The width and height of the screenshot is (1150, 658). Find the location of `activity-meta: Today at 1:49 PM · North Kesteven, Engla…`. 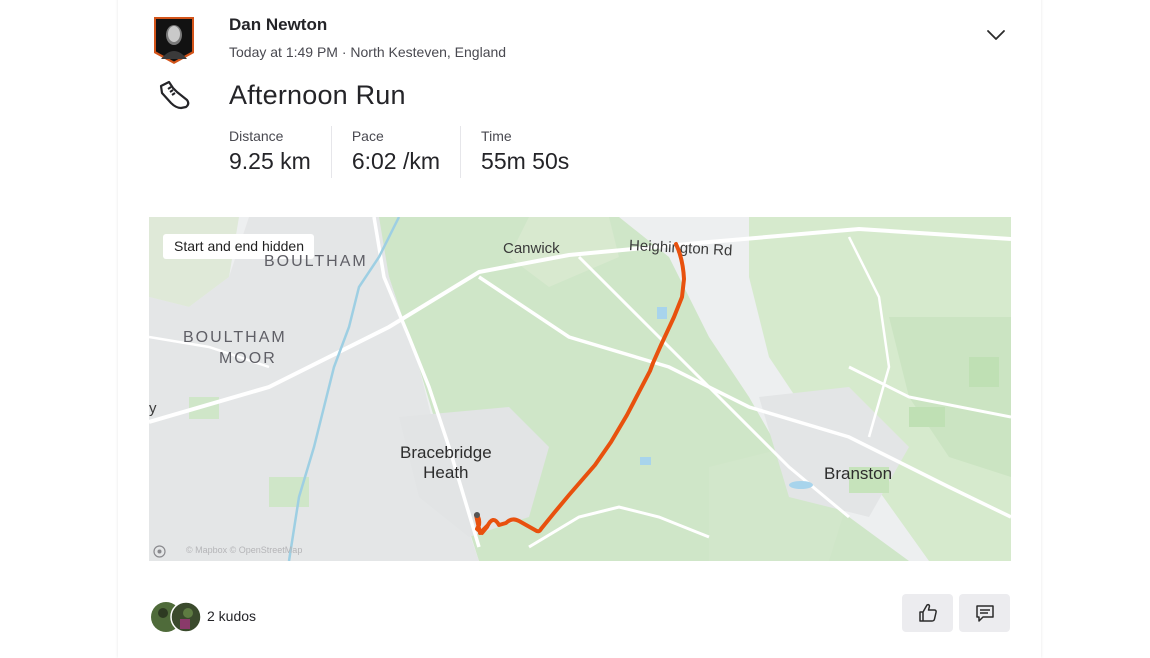

activity-meta: Today at 1:49 PM · North Kesteven, Engla… is located at coordinates (368, 52).